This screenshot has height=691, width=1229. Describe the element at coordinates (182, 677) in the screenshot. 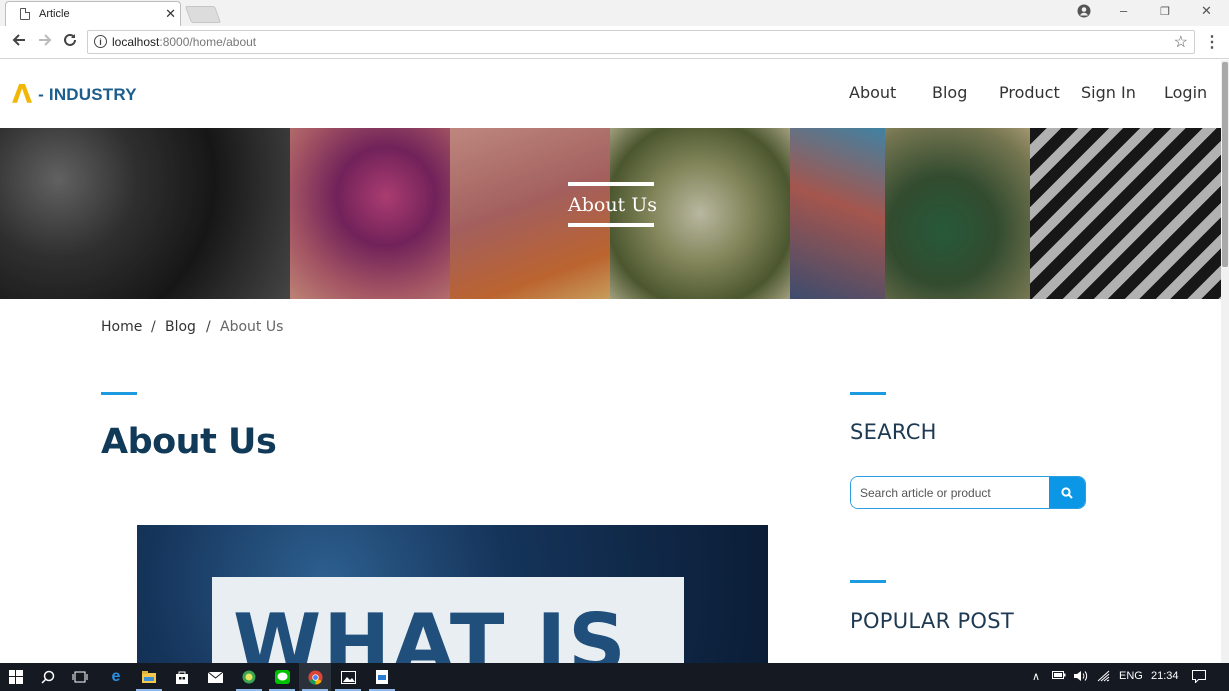

I see `store-icon` at that location.